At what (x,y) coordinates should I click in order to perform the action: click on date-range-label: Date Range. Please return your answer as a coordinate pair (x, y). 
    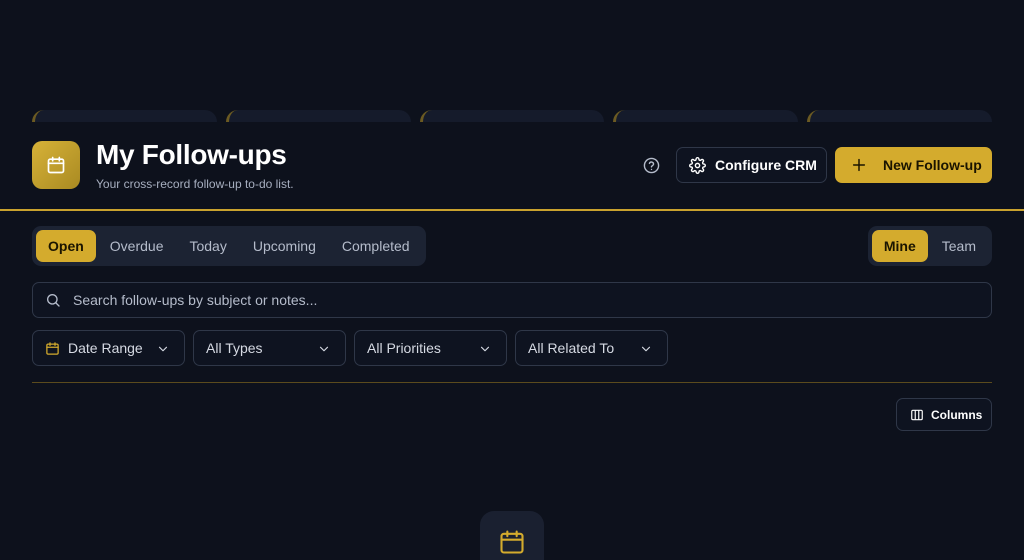
    Looking at the image, I should click on (105, 348).